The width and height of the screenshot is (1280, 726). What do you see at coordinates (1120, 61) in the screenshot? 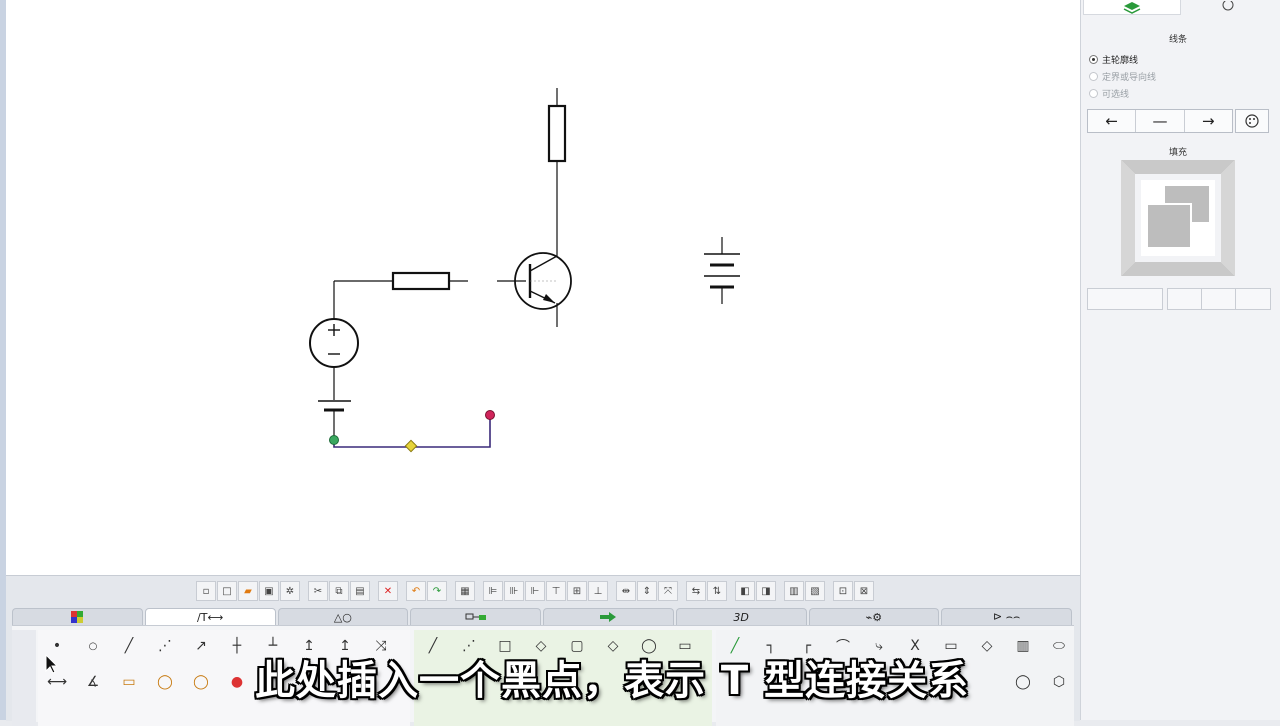
I see `radio-label: 主轮廓线` at bounding box center [1120, 61].